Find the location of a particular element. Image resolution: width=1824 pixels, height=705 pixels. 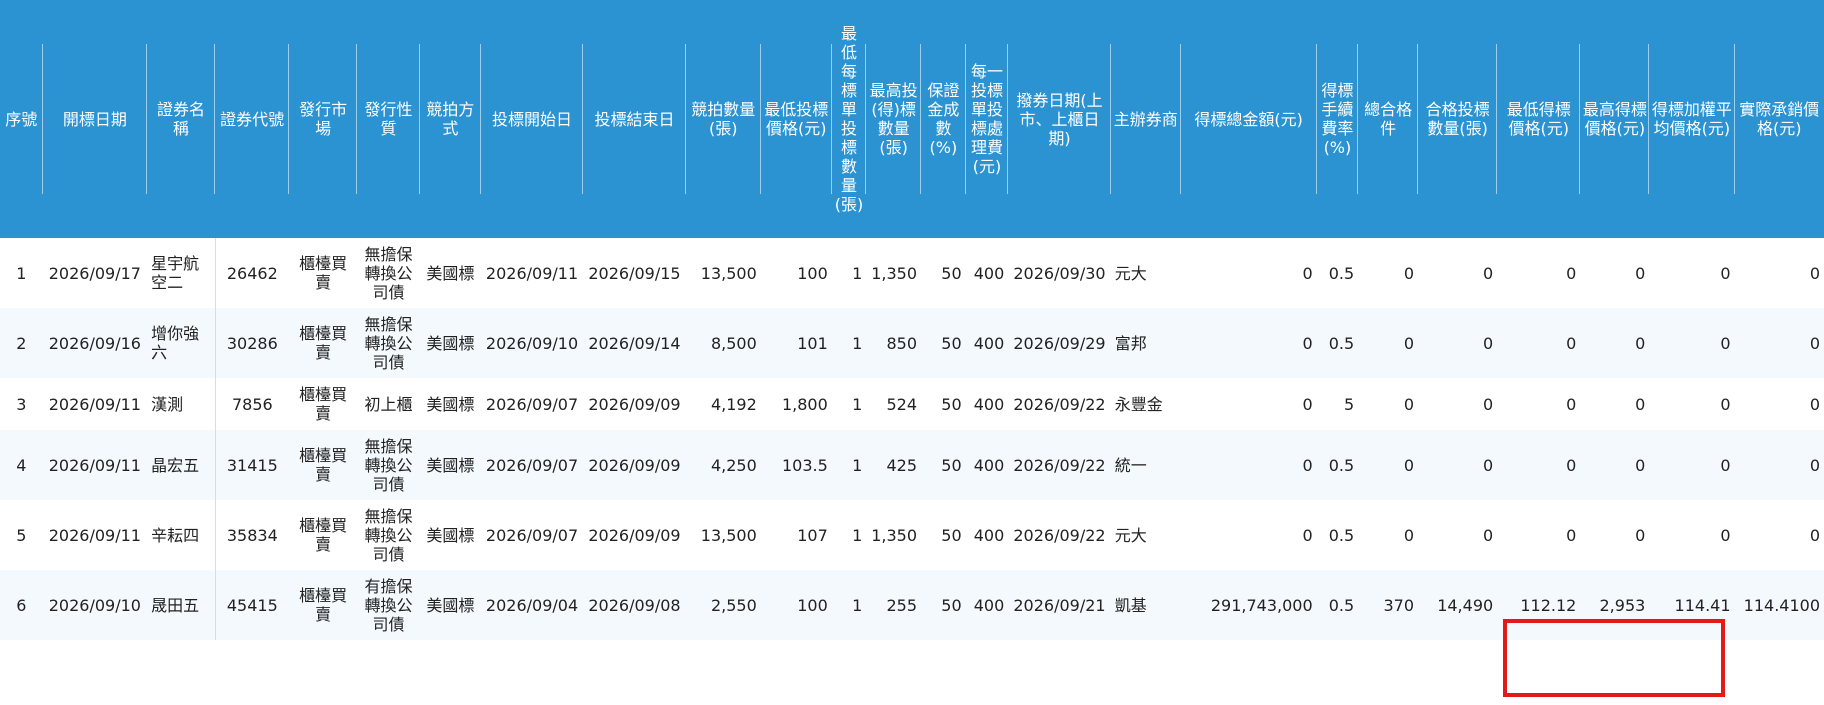

table-cell: 114.41 is located at coordinates (1692, 605).